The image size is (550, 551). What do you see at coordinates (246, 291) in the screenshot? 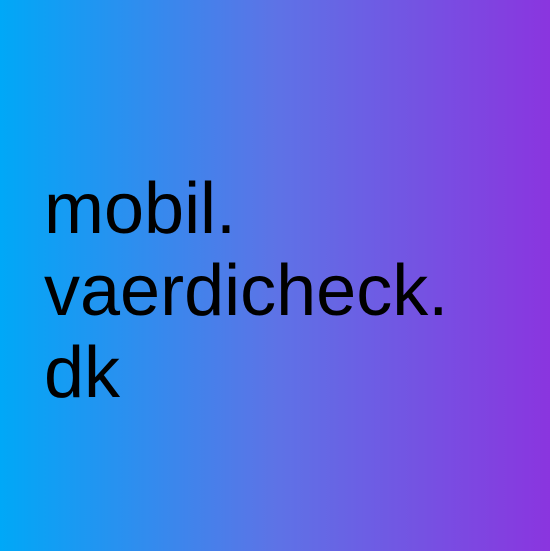
I see `domain-line-2: vaerdicheck.` at bounding box center [246, 291].